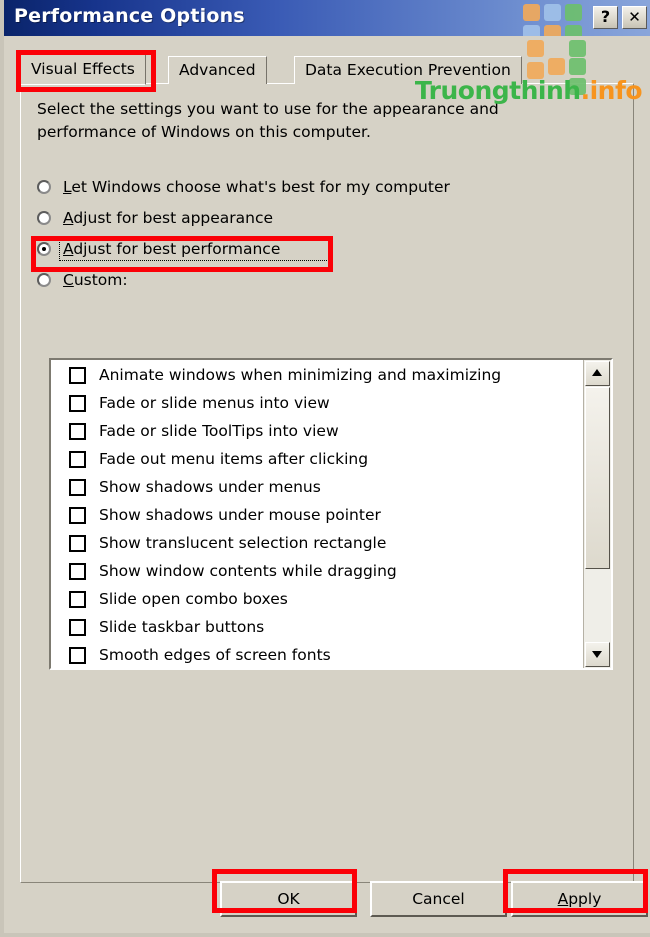 The width and height of the screenshot is (650, 937). Describe the element at coordinates (327, 18) in the screenshot. I see `title-bar: Performance Options ? ✕` at that location.